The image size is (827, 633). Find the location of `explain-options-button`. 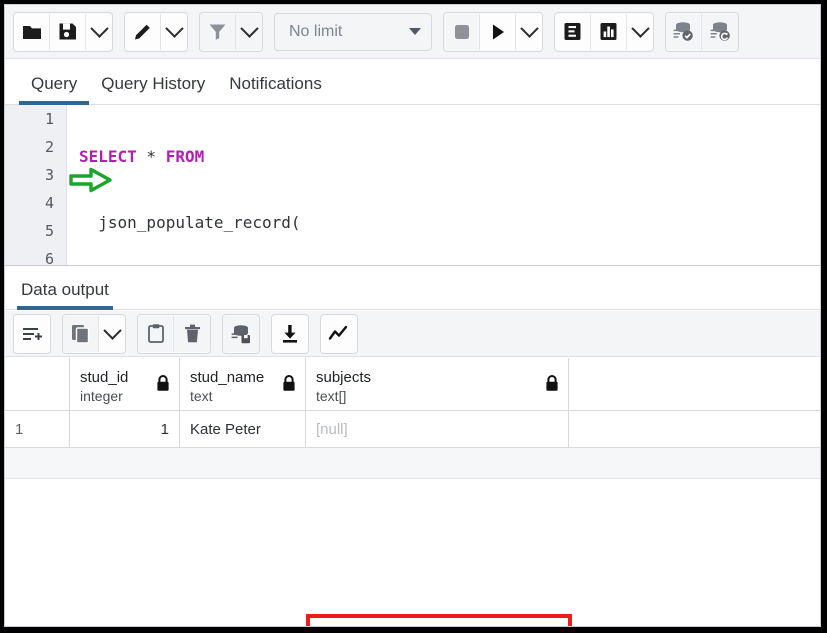

explain-options-button is located at coordinates (640, 31).